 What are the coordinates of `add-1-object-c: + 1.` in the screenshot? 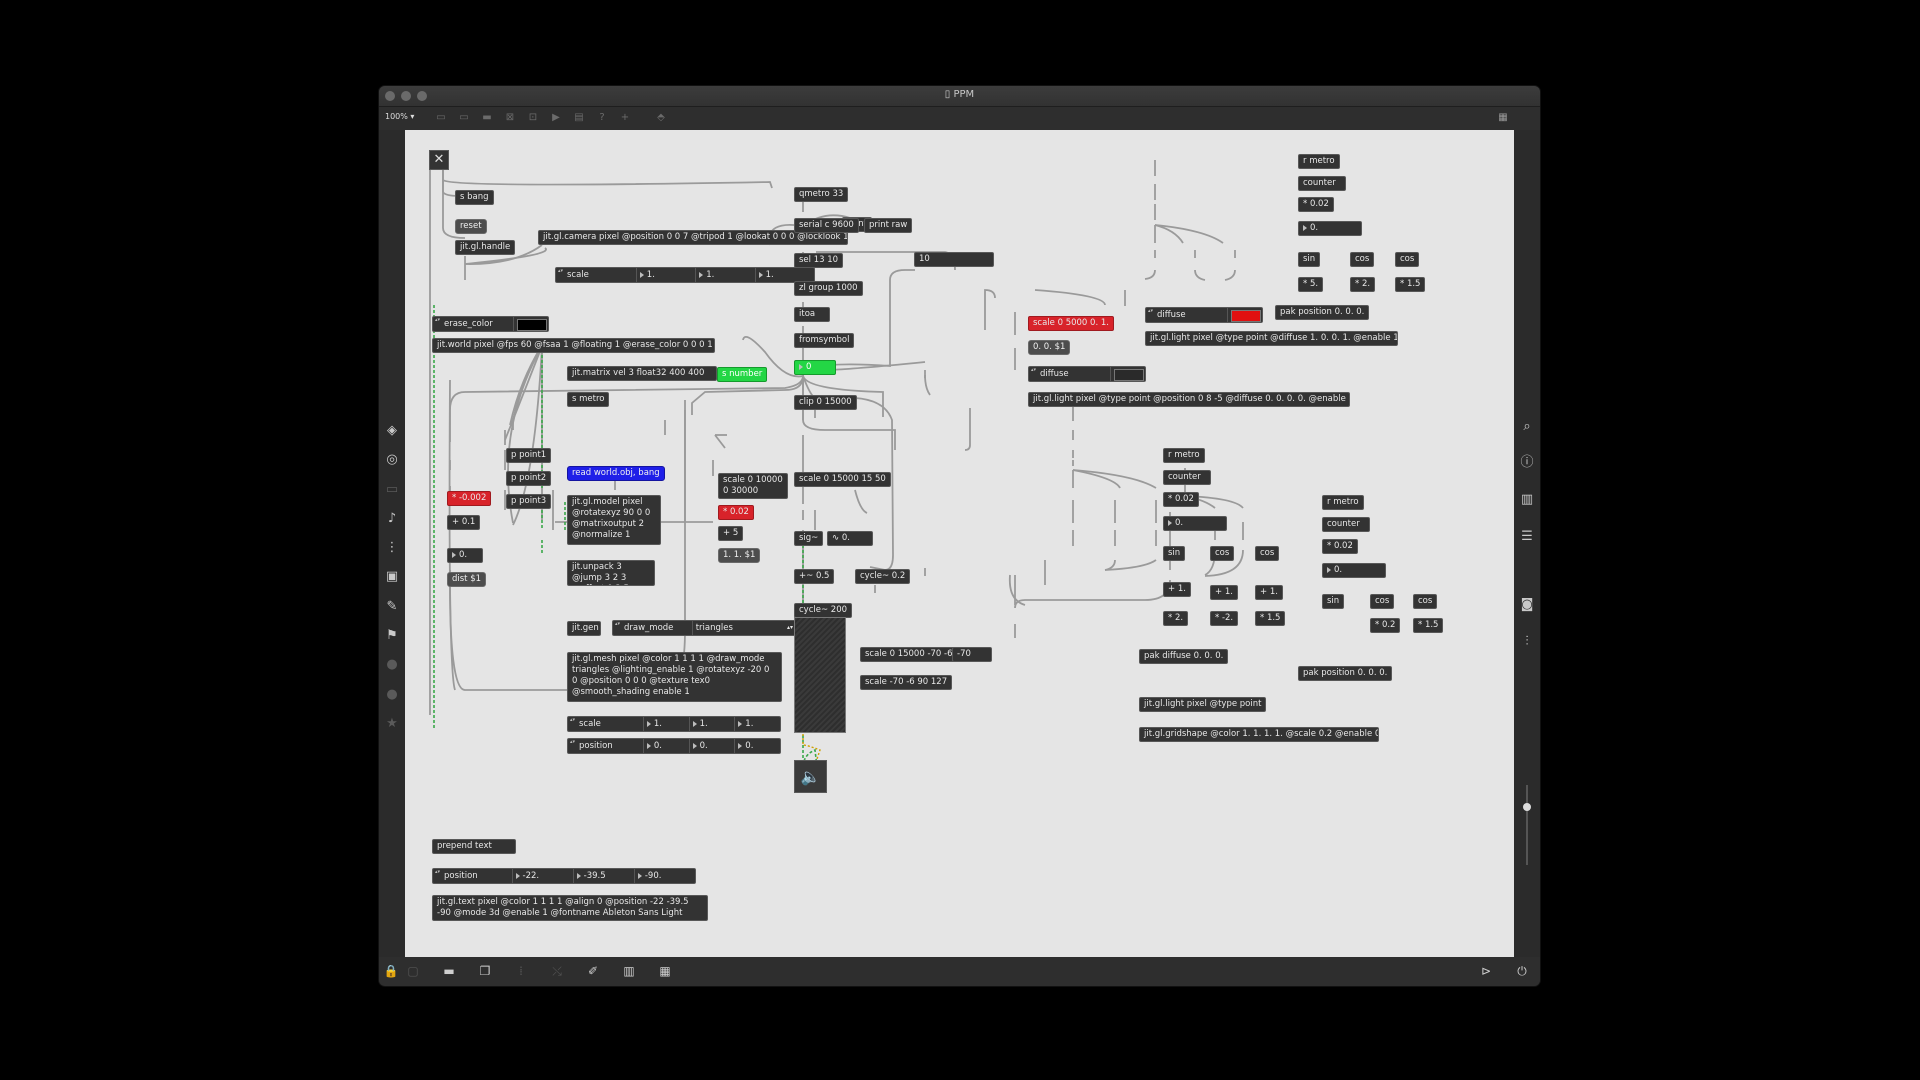 It's located at (1269, 592).